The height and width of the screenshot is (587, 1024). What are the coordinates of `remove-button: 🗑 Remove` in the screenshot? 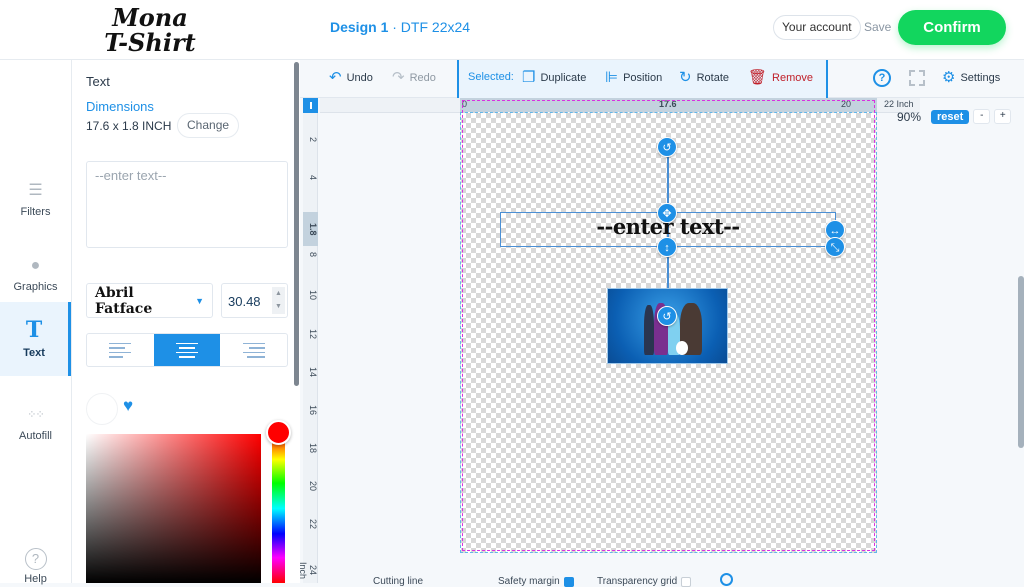 It's located at (780, 78).